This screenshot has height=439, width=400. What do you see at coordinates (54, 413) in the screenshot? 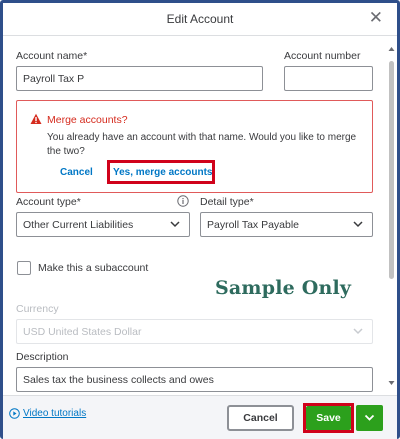
I see `video-tutorials-link: Video tutorials` at bounding box center [54, 413].